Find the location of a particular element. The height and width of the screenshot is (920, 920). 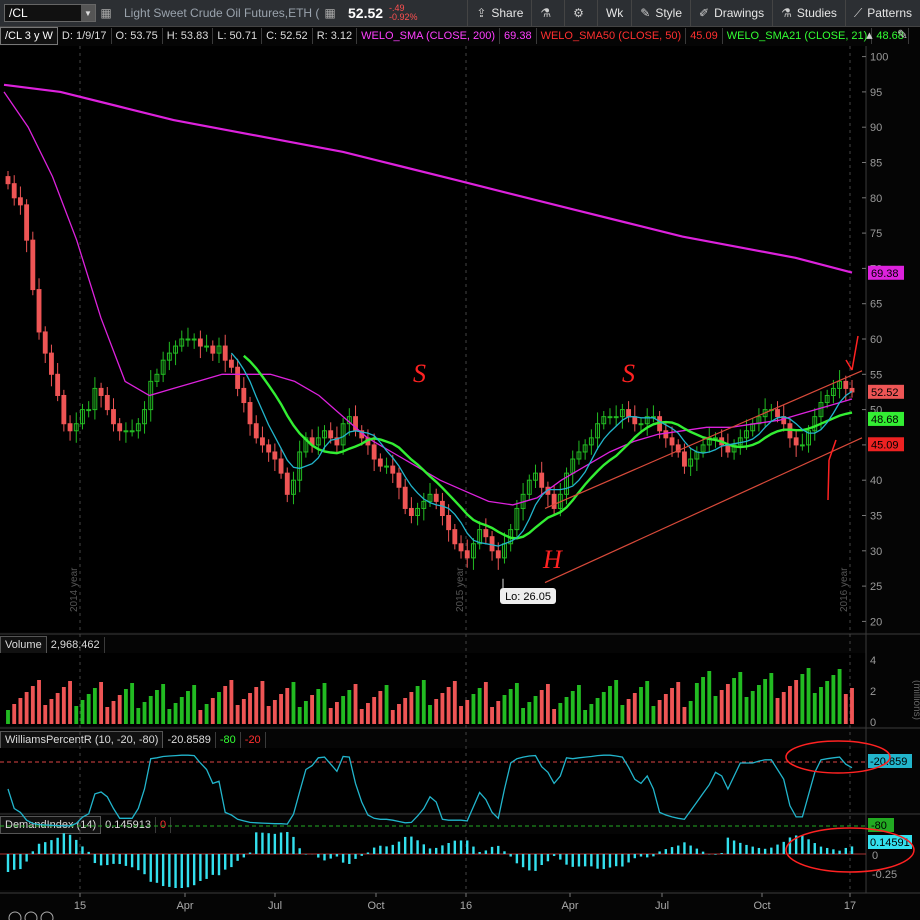

williams-level-20: -20 is located at coordinates (253, 740).